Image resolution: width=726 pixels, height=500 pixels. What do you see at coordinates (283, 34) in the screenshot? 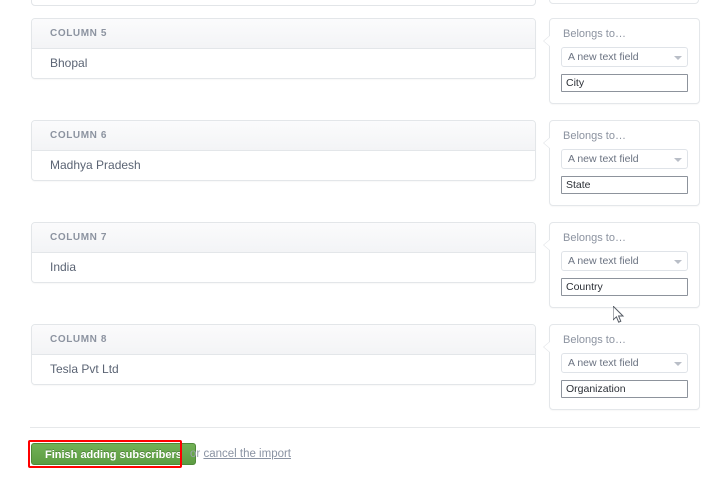
I see `column-card-header: COLUMN 5` at bounding box center [283, 34].